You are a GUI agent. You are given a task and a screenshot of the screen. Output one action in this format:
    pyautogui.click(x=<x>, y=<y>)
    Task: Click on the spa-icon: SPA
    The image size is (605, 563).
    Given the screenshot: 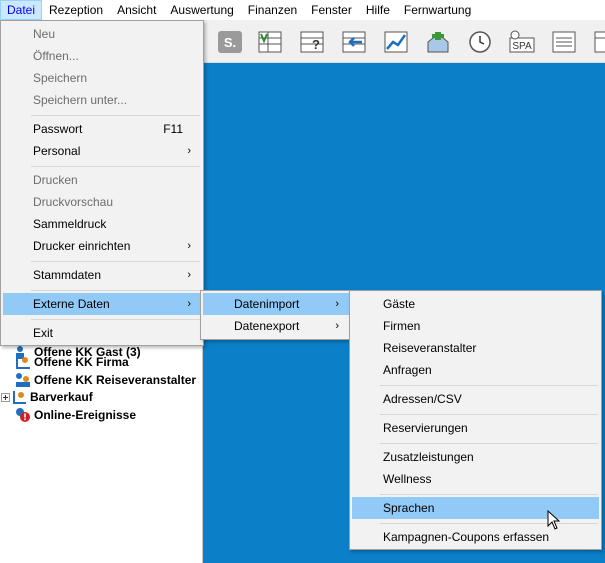 What is the action you would take?
    pyautogui.click(x=522, y=42)
    